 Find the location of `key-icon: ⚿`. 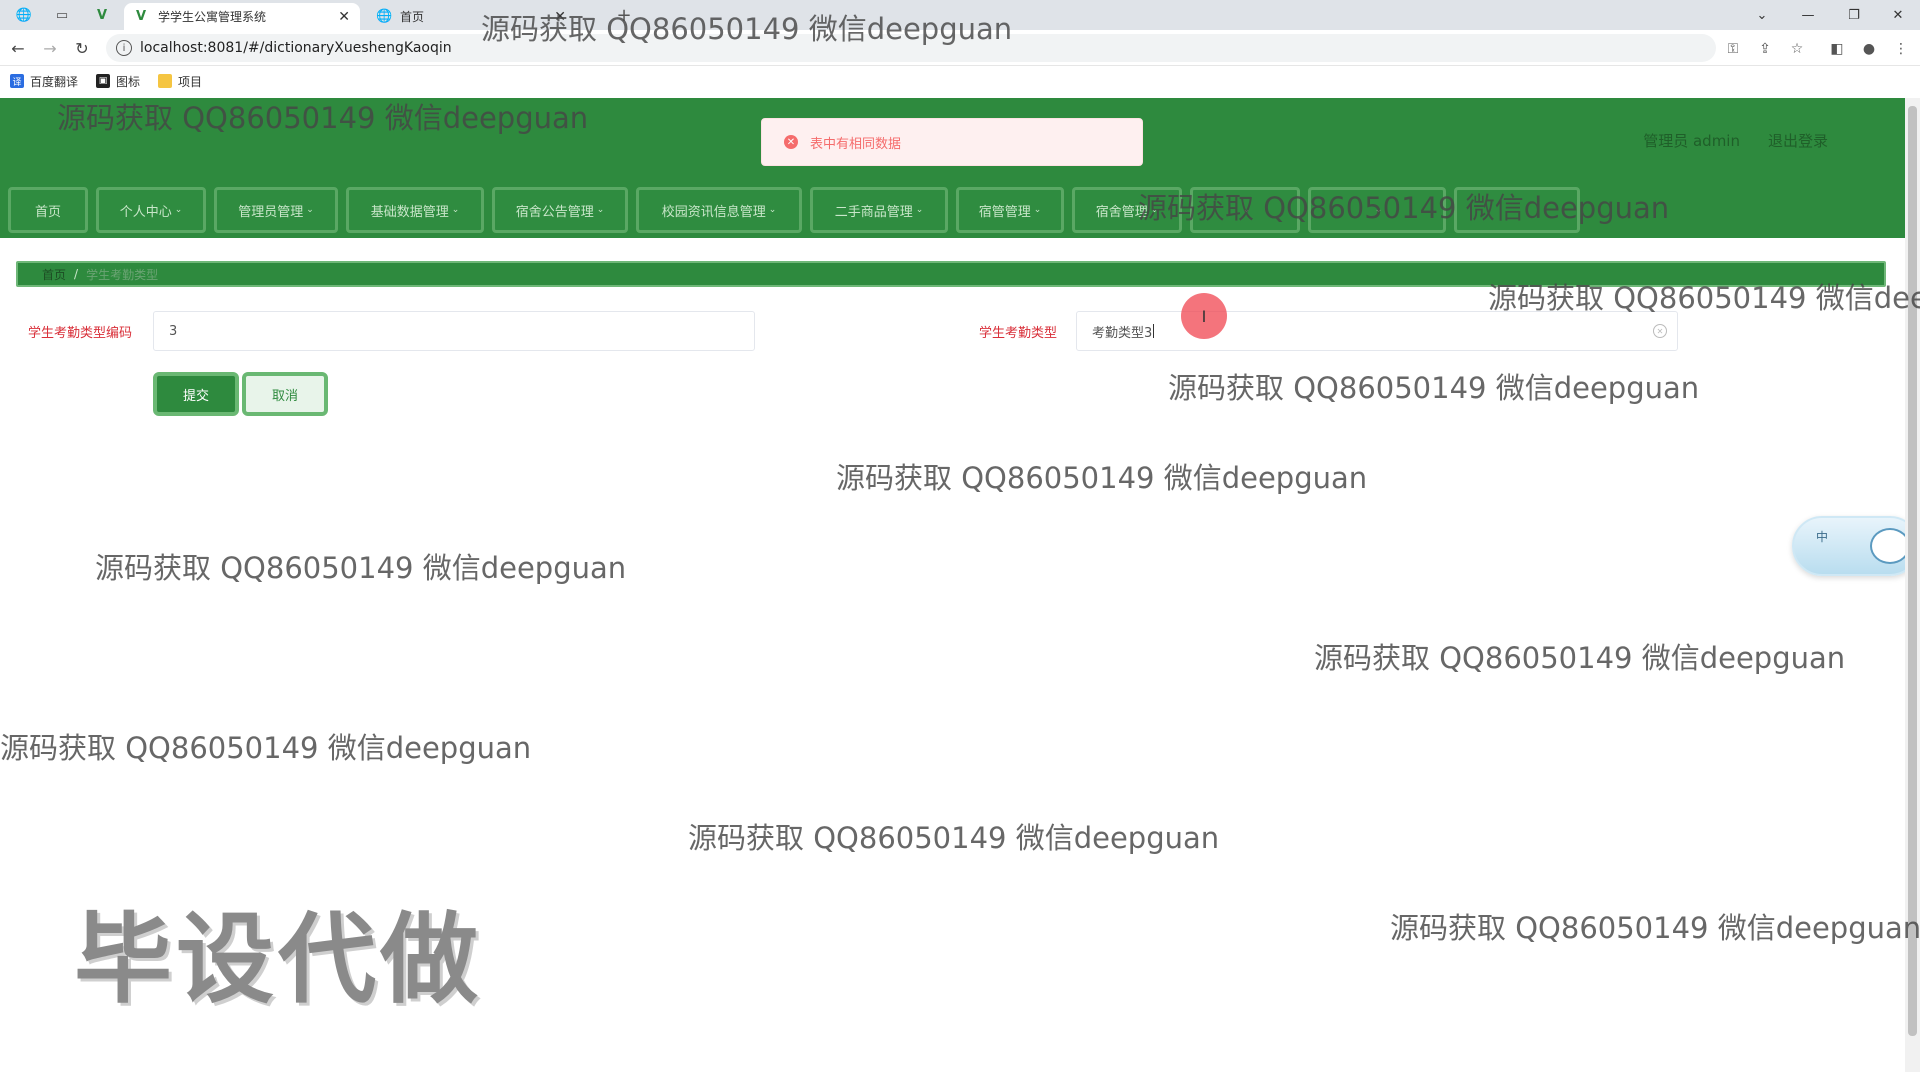

key-icon: ⚿ is located at coordinates (1733, 49).